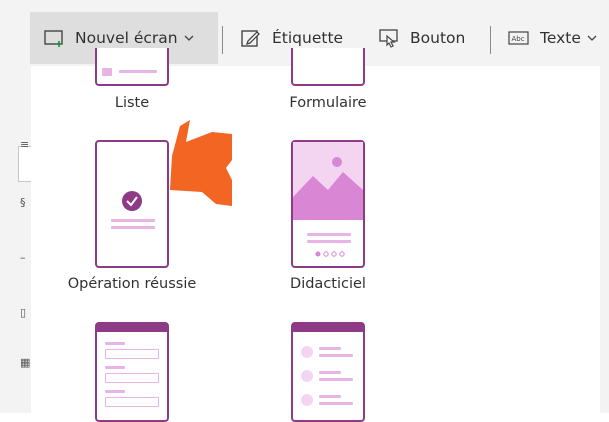  Describe the element at coordinates (560, 38) in the screenshot. I see `text-button-label: Texte` at that location.